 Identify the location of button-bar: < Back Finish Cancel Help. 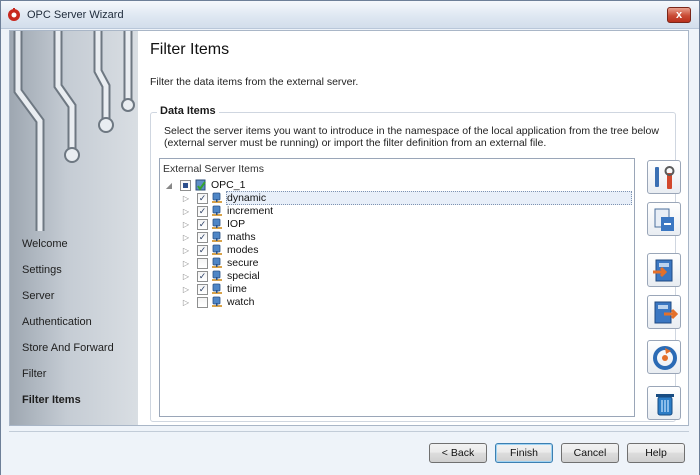
(350, 453).